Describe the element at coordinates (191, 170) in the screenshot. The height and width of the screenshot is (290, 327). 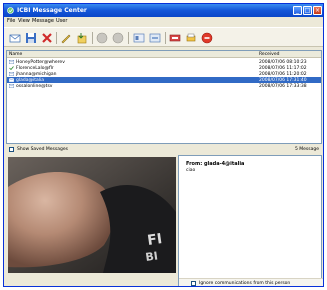
I see `message-body: ciao` at that location.